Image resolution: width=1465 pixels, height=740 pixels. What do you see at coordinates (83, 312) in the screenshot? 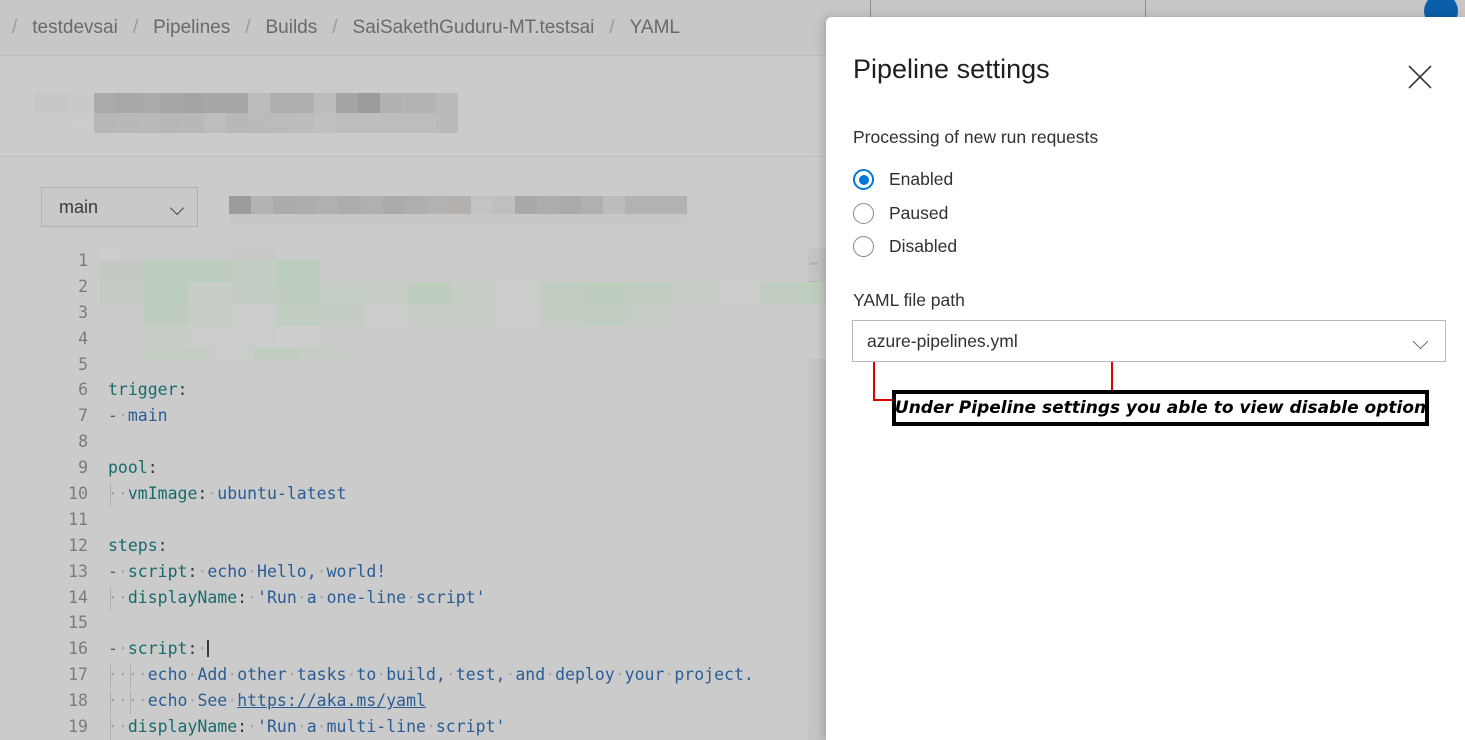
I see `line-number: 3` at bounding box center [83, 312].